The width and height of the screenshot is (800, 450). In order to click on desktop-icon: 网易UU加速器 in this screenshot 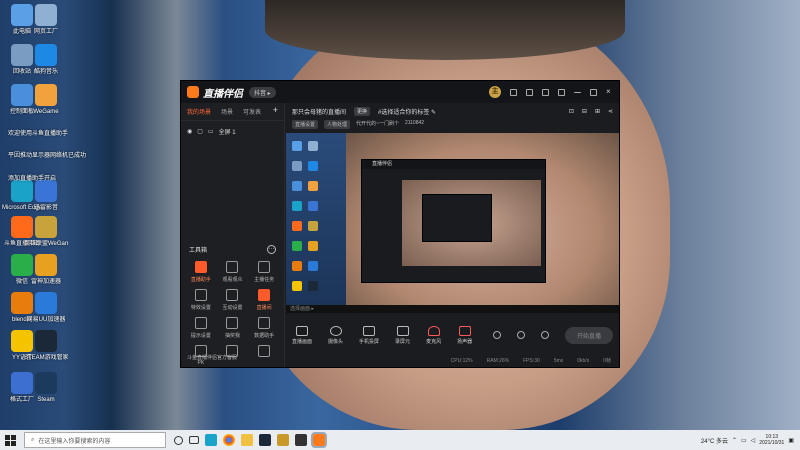, I will do `click(46, 308)`.